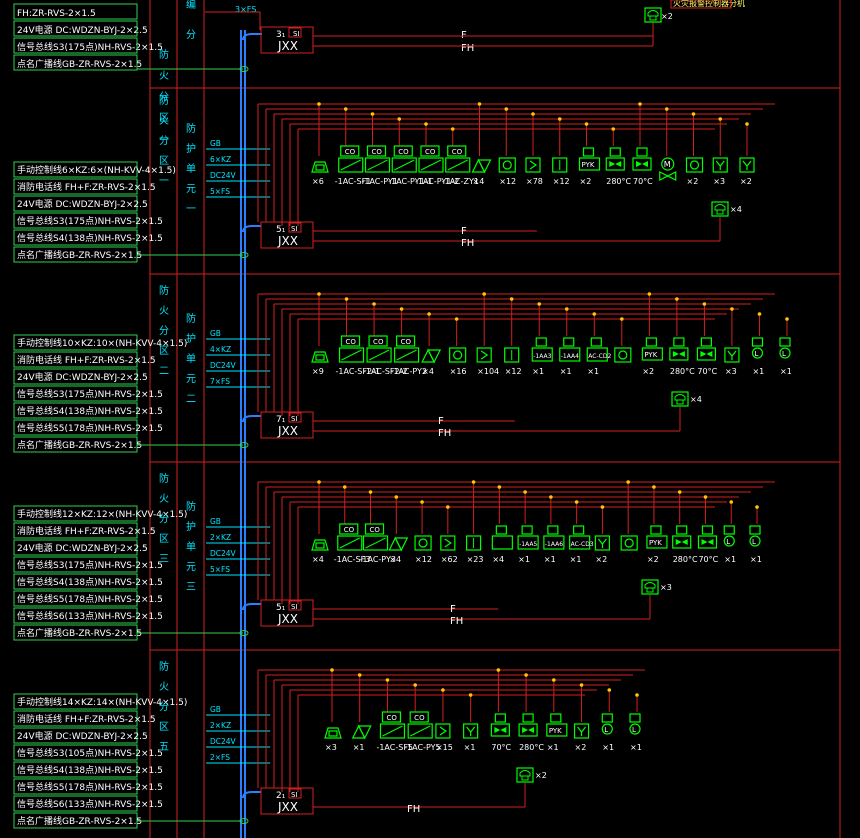  What do you see at coordinates (736, 209) in the screenshot?
I see `phone-count: ×4` at bounding box center [736, 209].